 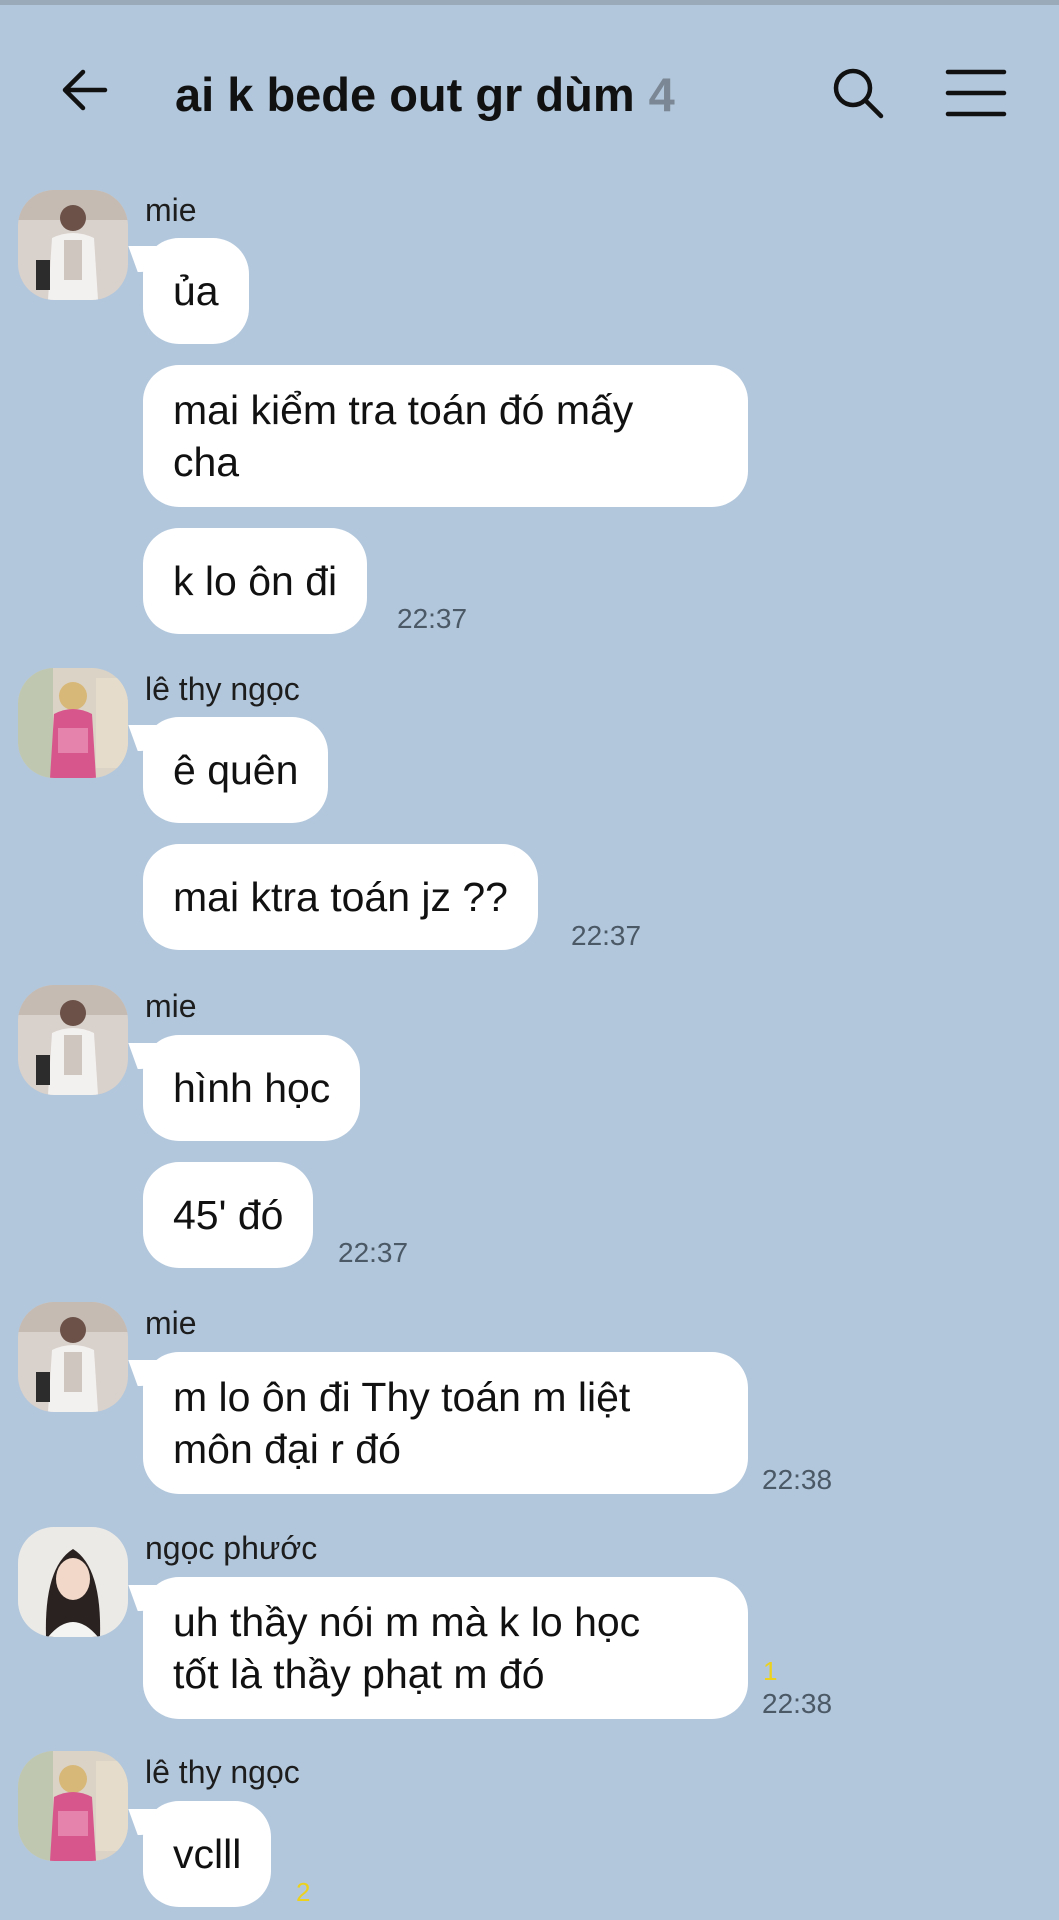 I want to click on read-count: 2, so click(x=303, y=1892).